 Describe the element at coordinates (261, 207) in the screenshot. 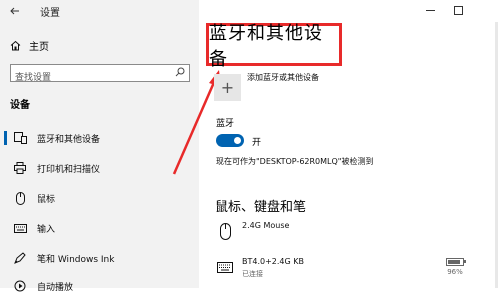

I see `section-header-mouse-keyboard-pen: 鼠标、键盘和笔` at that location.